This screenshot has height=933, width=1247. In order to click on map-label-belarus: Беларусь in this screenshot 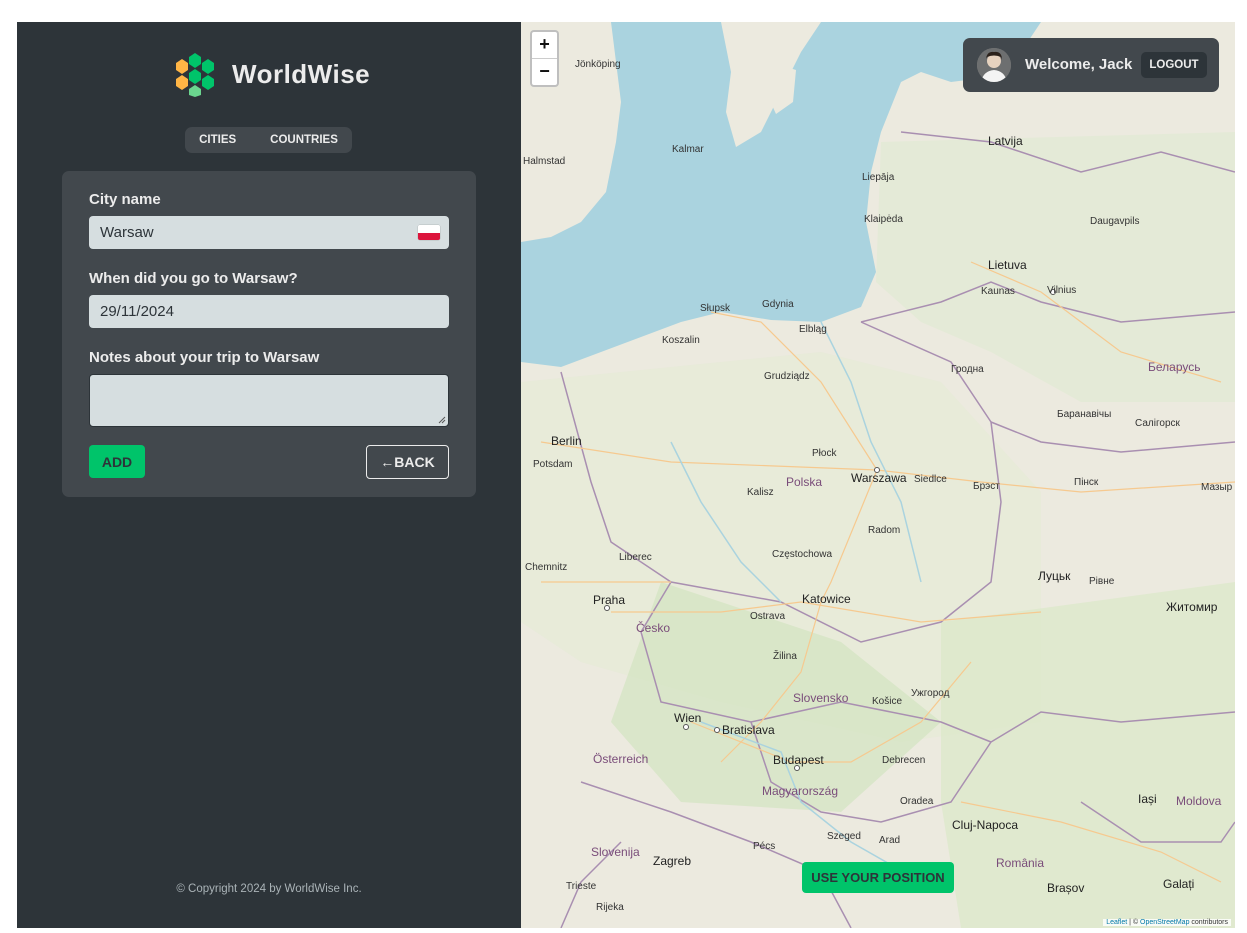, I will do `click(1174, 367)`.